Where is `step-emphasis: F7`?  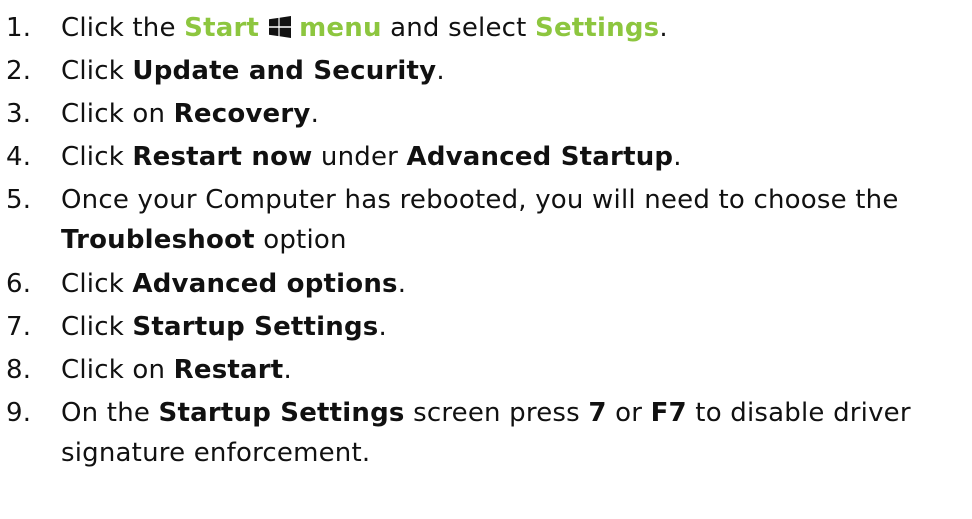 step-emphasis: F7 is located at coordinates (668, 413).